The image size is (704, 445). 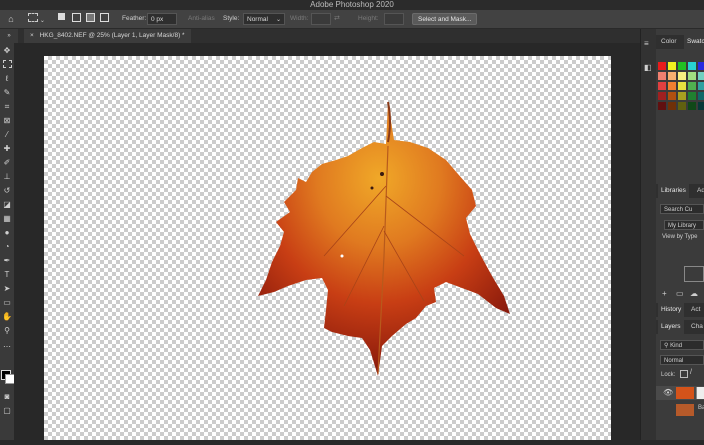 What do you see at coordinates (7, 317) in the screenshot?
I see `hand-tool-icon: ✋` at bounding box center [7, 317].